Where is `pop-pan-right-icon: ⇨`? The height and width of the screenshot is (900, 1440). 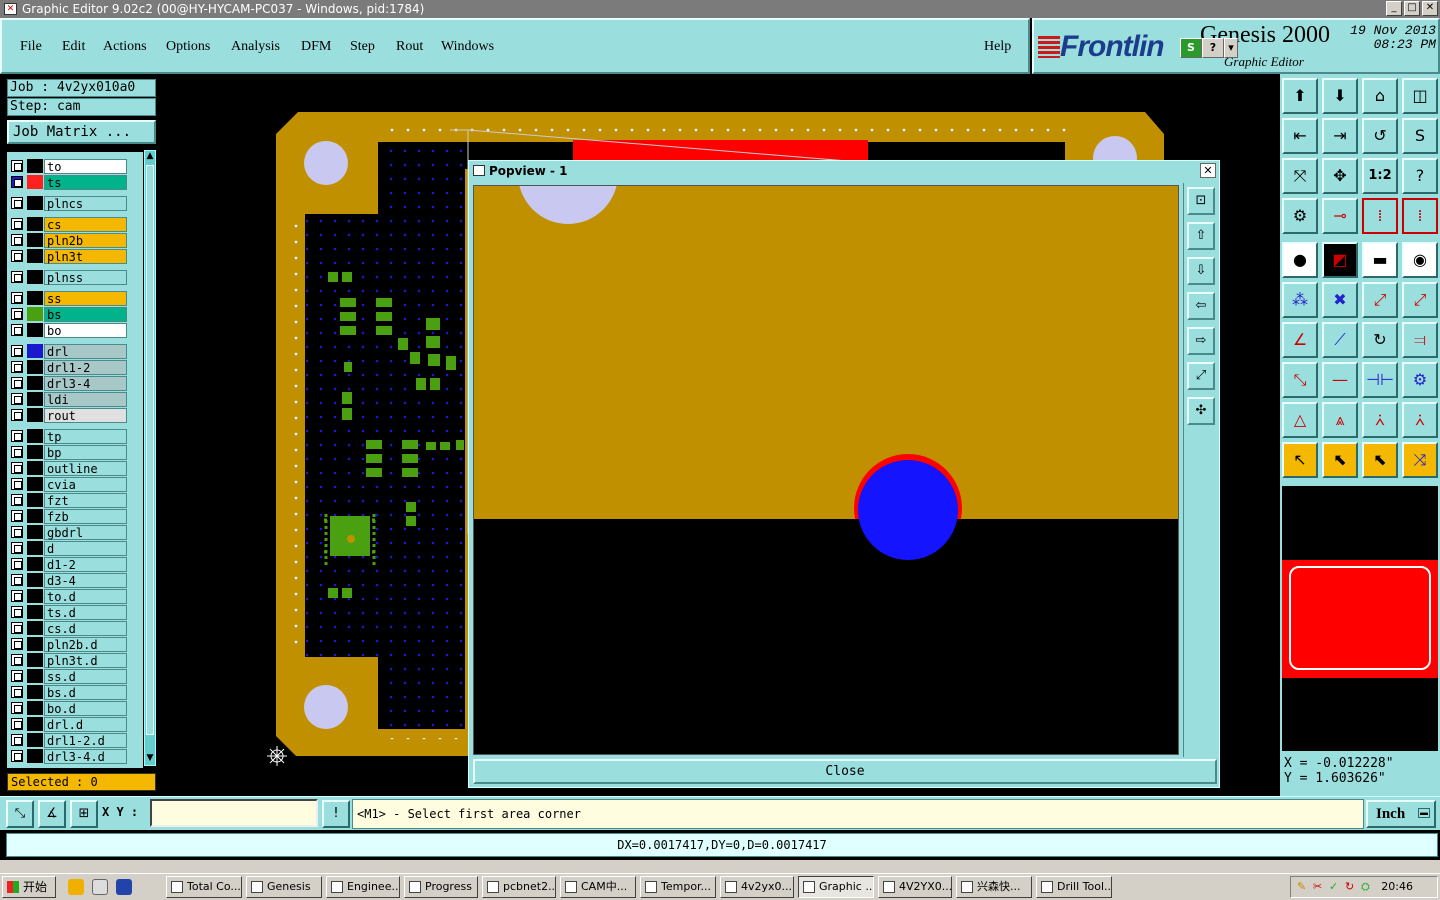 pop-pan-right-icon: ⇨ is located at coordinates (1201, 341).